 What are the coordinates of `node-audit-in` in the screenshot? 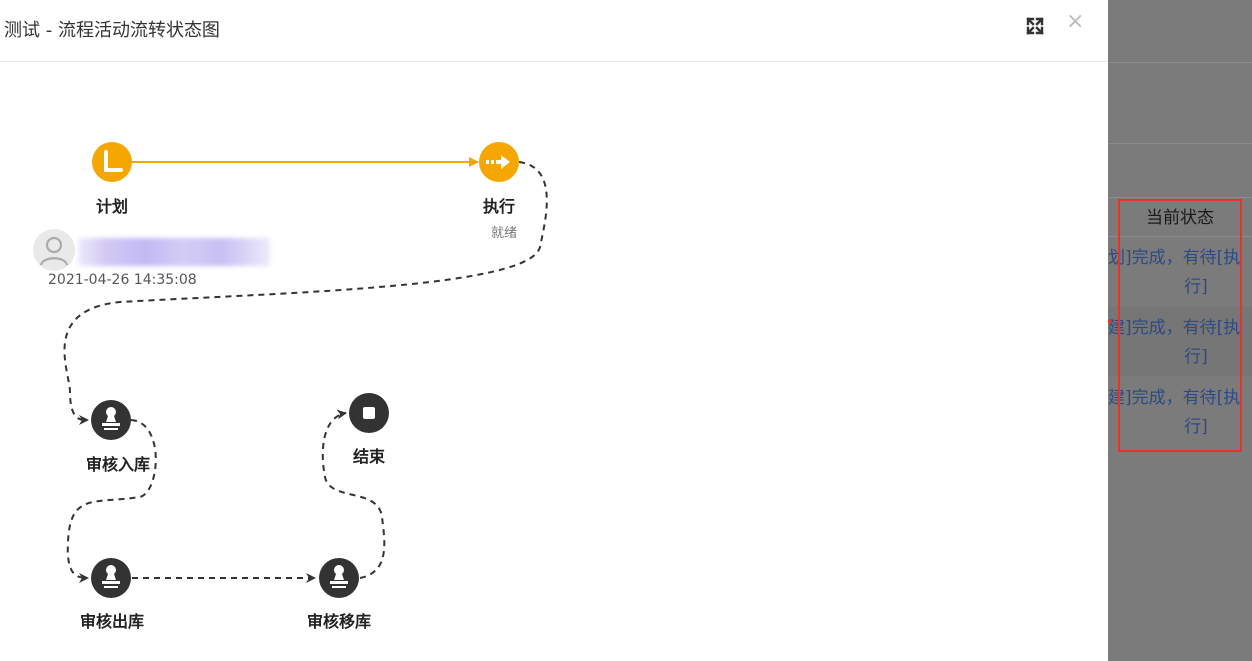 It's located at (111, 420).